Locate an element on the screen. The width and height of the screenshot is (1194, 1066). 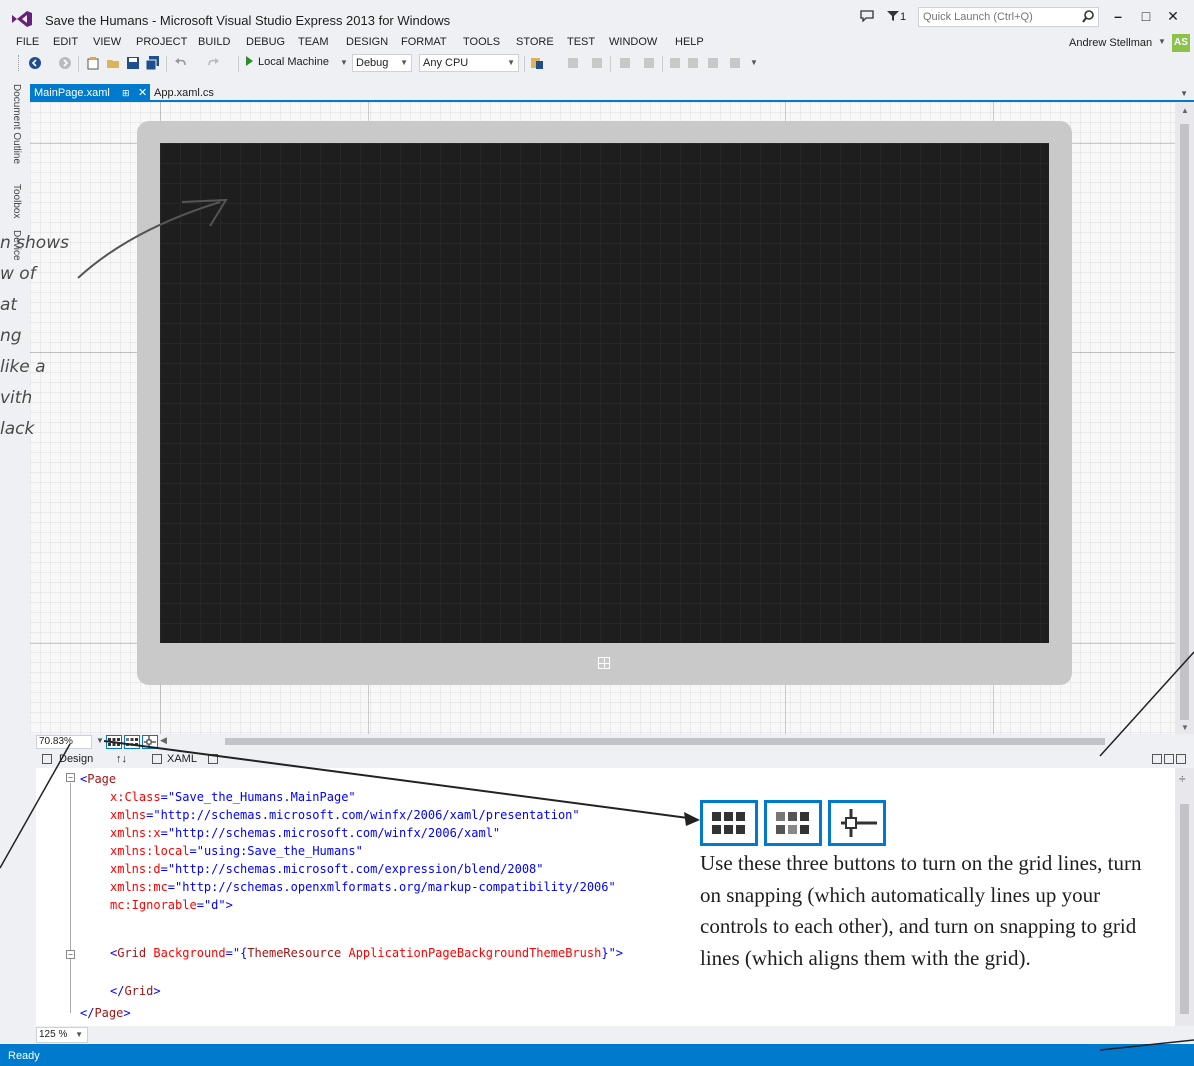
forward-icon is located at coordinates (65, 63).